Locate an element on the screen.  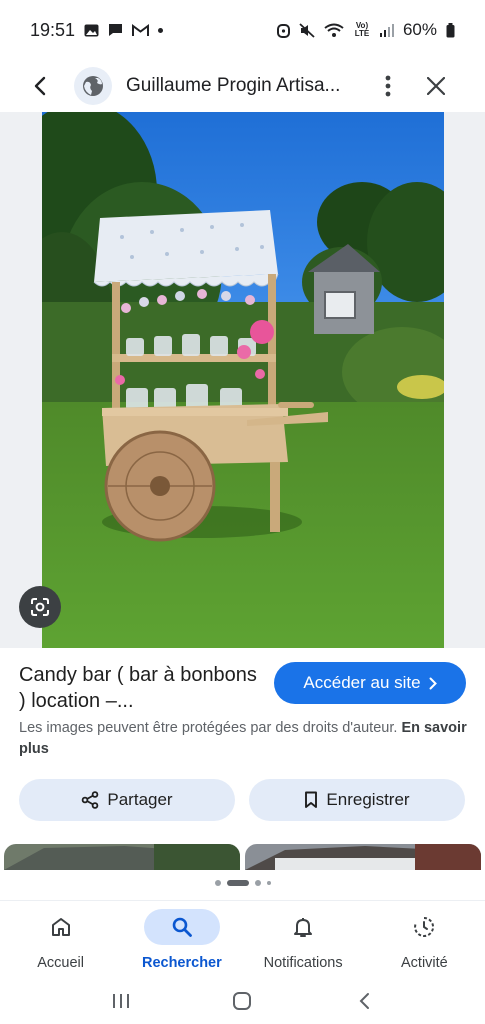
home-icon is located at coordinates (60, 927).